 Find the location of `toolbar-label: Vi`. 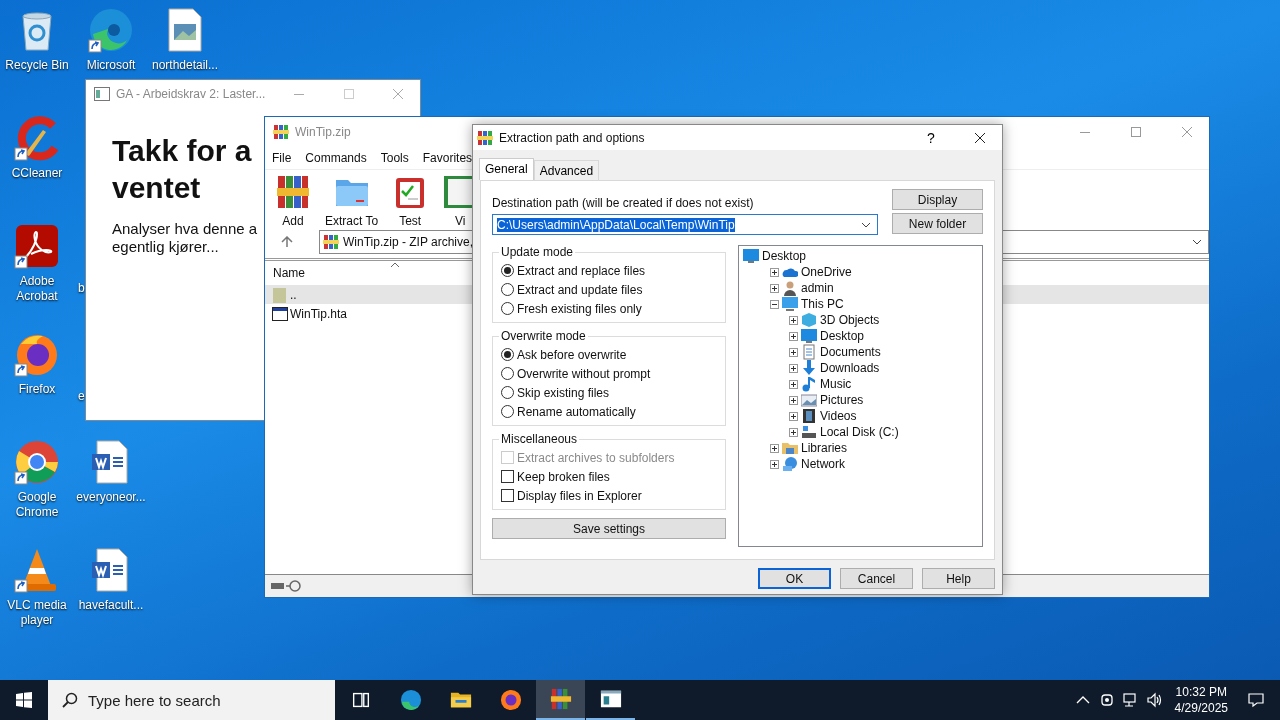

toolbar-label: Vi is located at coordinates (460, 221).